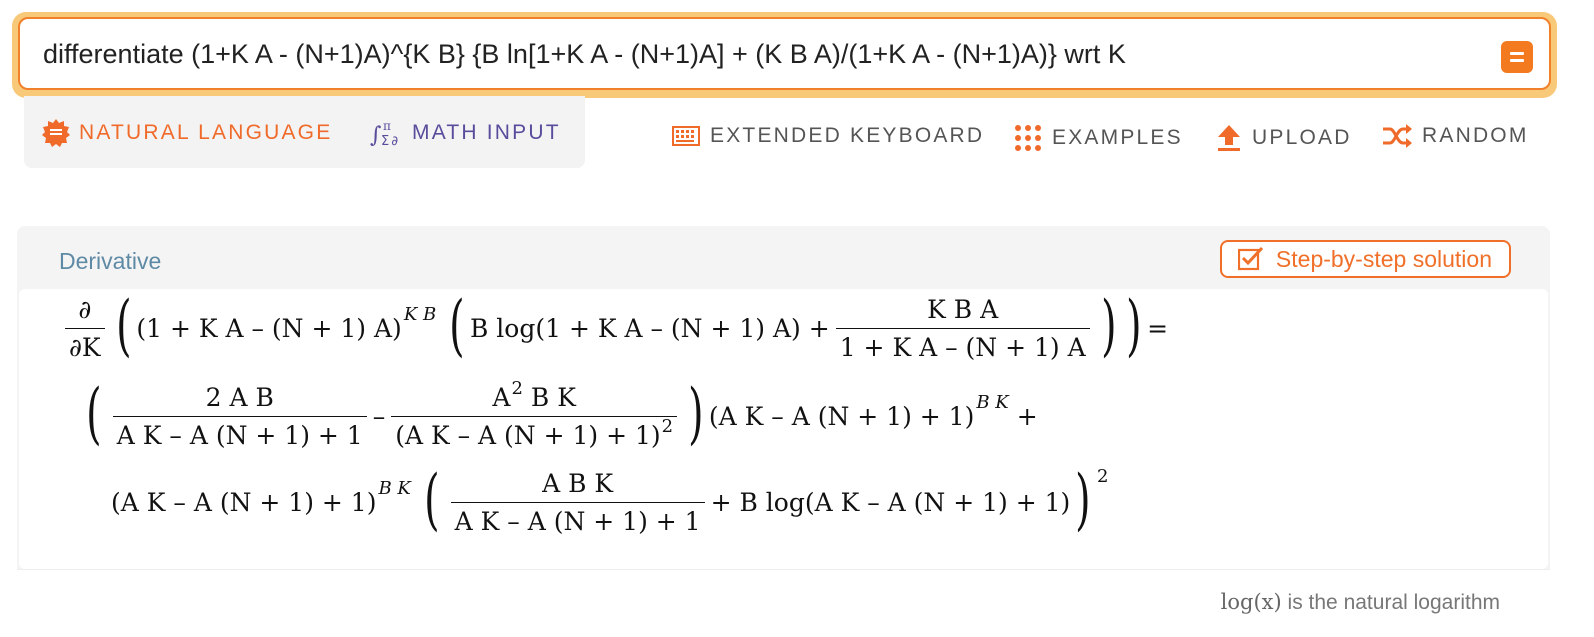 Image resolution: width=1594 pixels, height=637 pixels. I want to click on base-expression: (1 + K A – (N + 1) A), so click(269, 328).